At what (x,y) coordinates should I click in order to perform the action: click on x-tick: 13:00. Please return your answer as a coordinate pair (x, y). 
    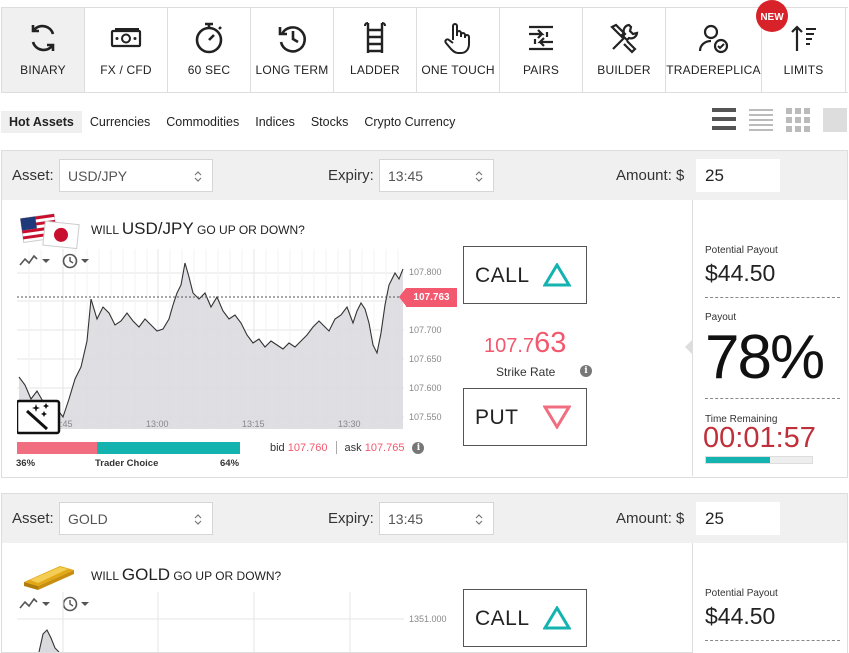
    Looking at the image, I should click on (157, 424).